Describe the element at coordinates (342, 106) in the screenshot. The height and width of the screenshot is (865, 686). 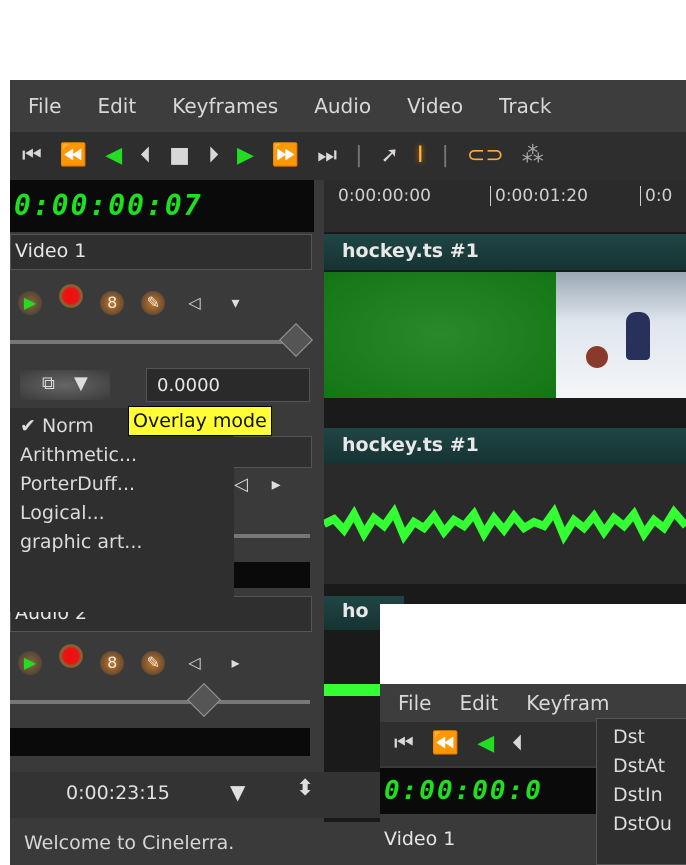
I see `menu-audio: Audio` at that location.